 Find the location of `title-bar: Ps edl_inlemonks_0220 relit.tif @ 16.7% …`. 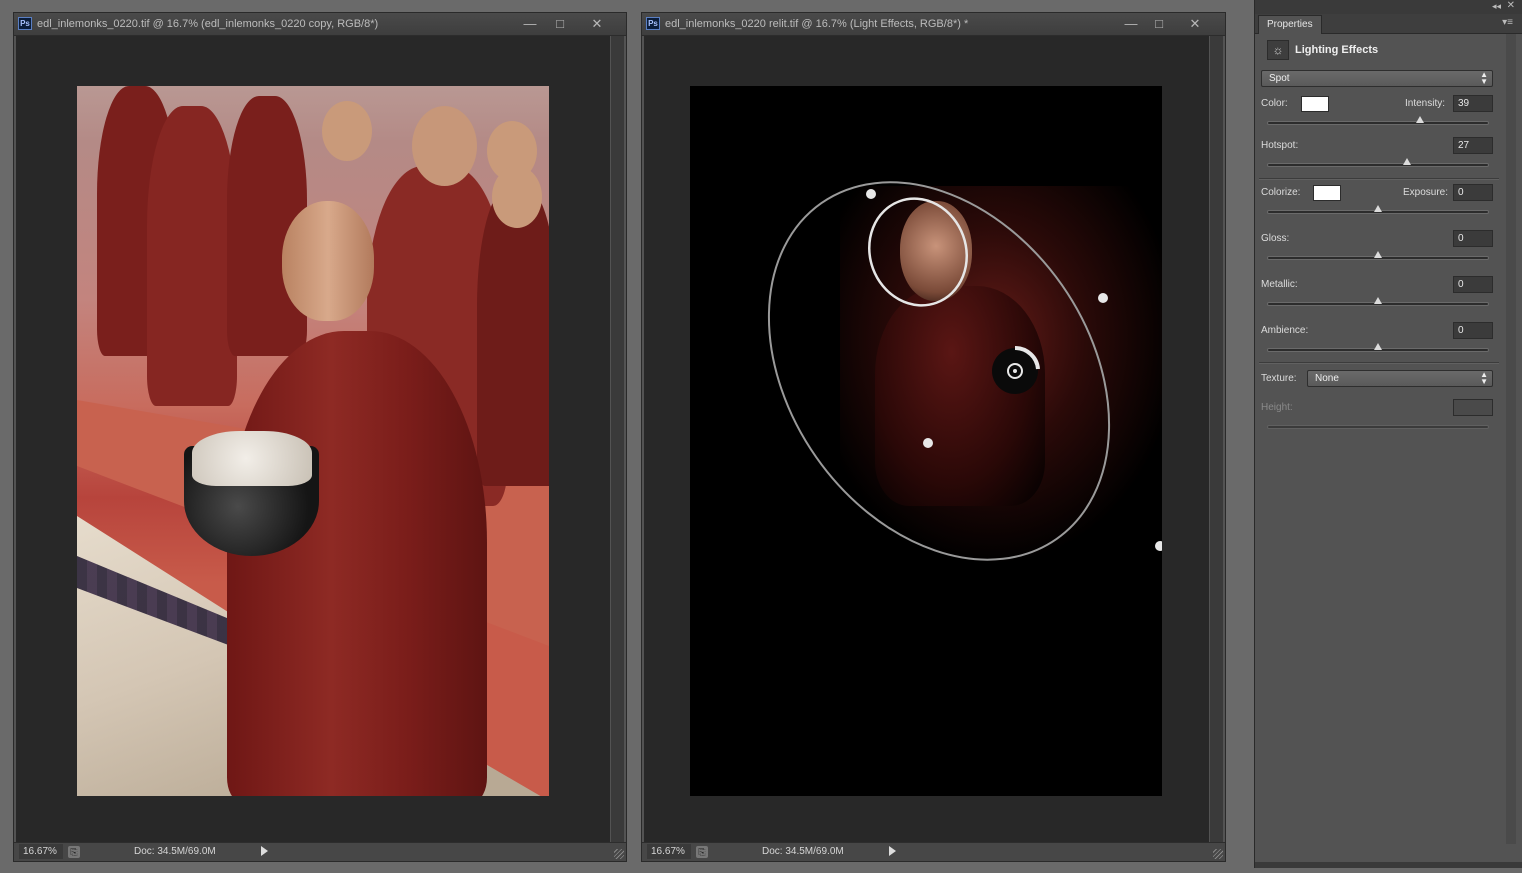

title-bar: Ps edl_inlemonks_0220 relit.tif @ 16.7% … is located at coordinates (933, 24).